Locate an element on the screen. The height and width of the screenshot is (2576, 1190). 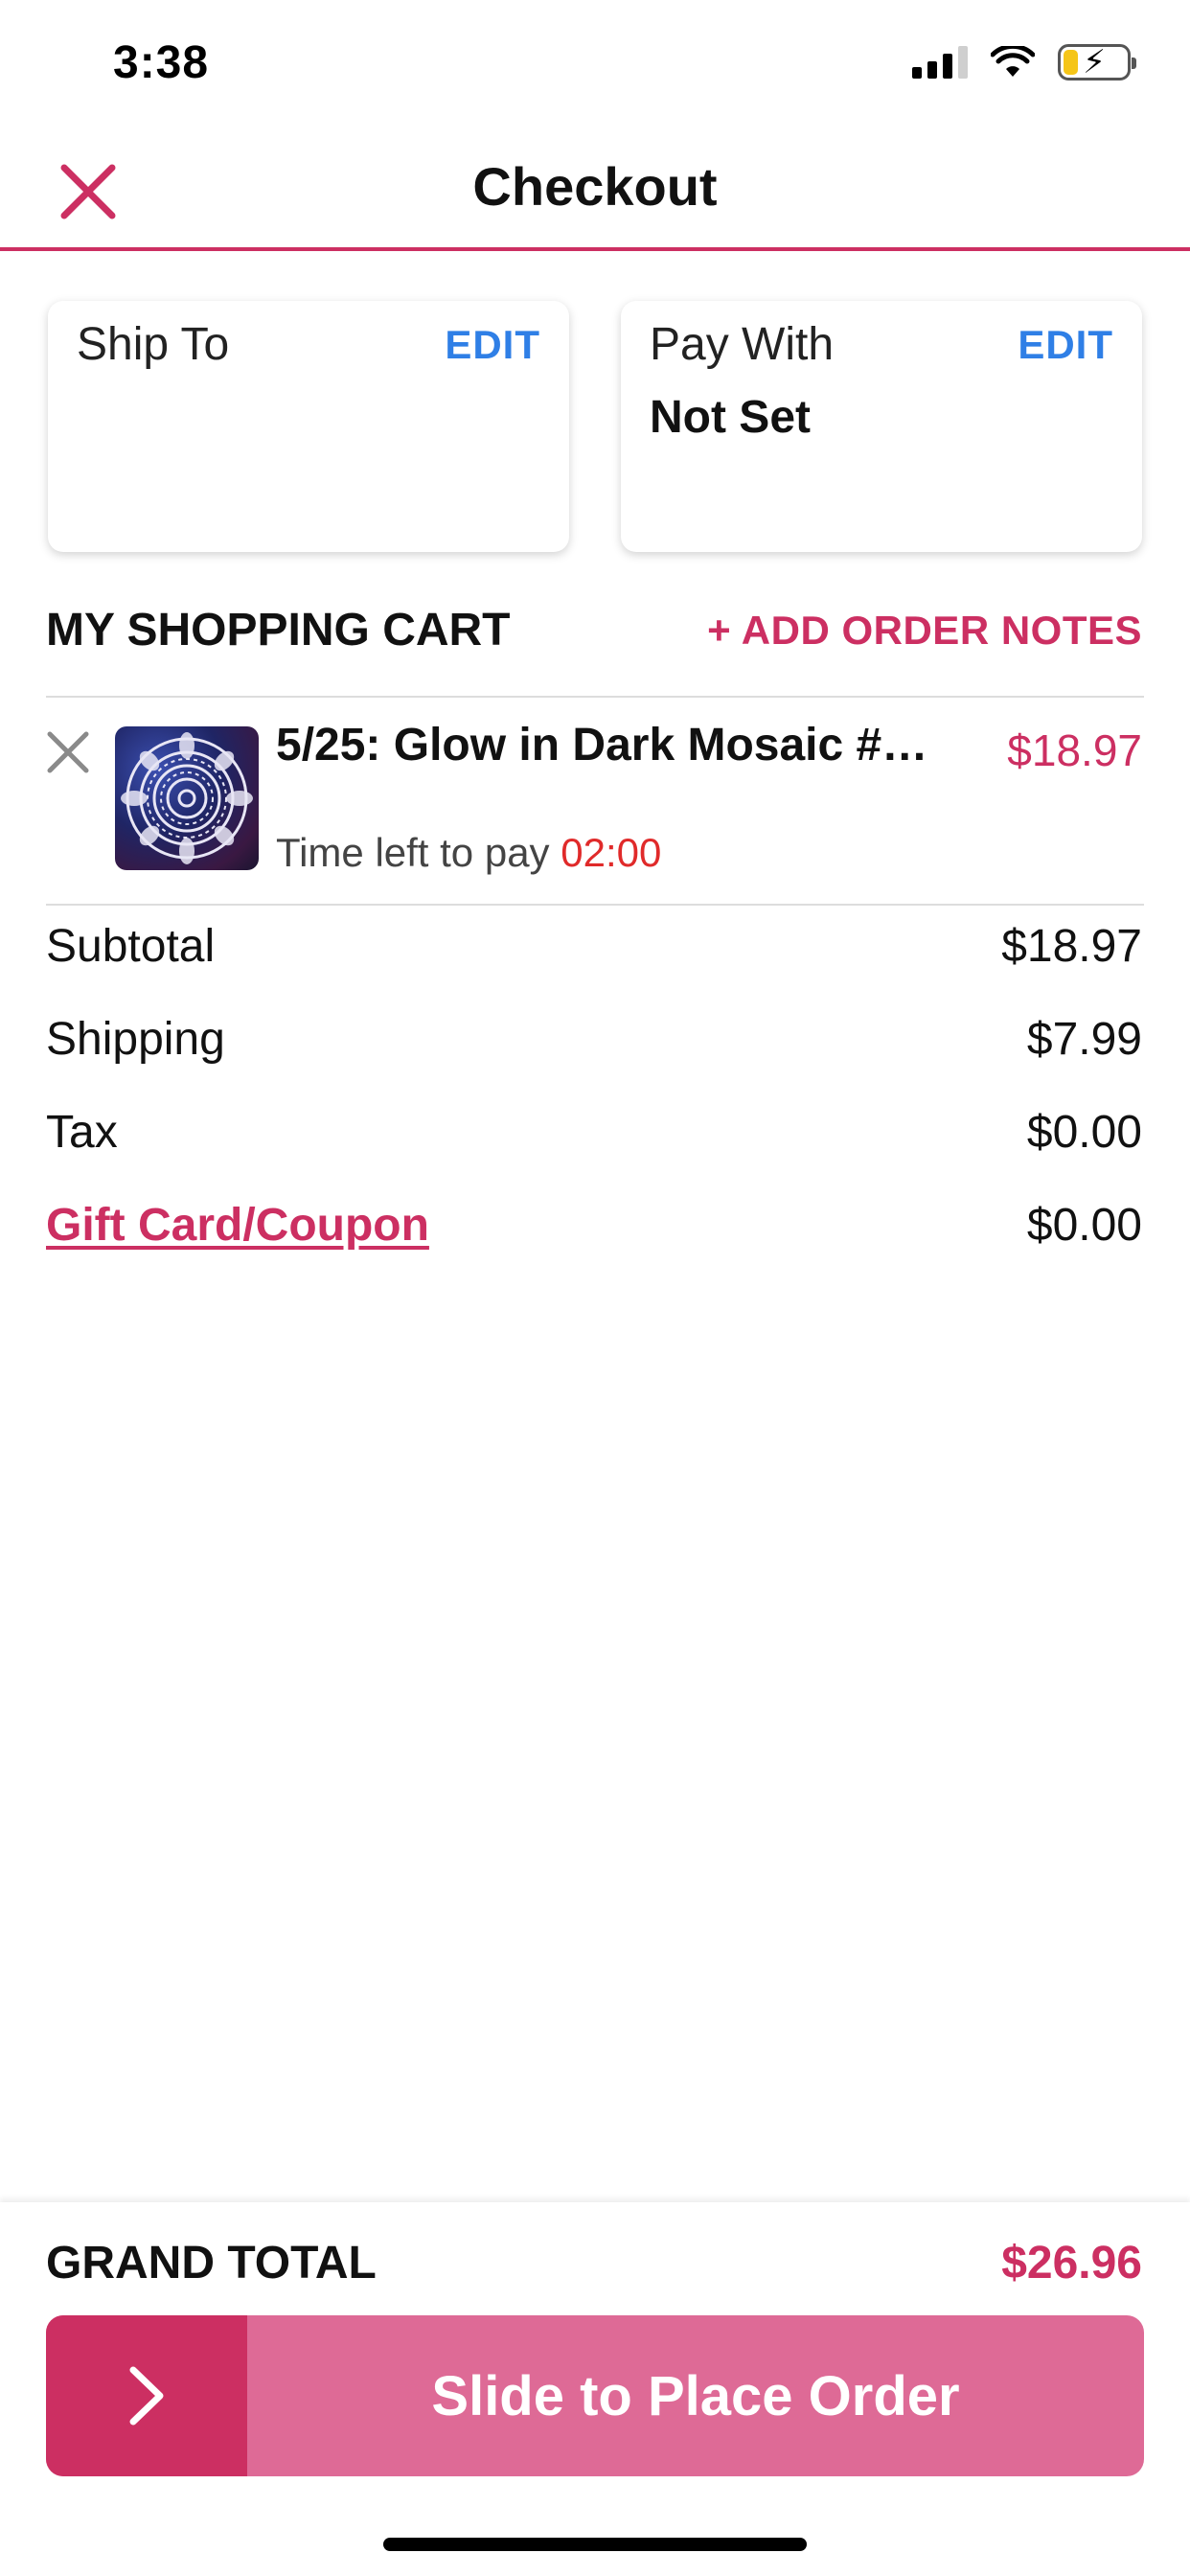
subtotal-value: $18.97 is located at coordinates (1071, 946).